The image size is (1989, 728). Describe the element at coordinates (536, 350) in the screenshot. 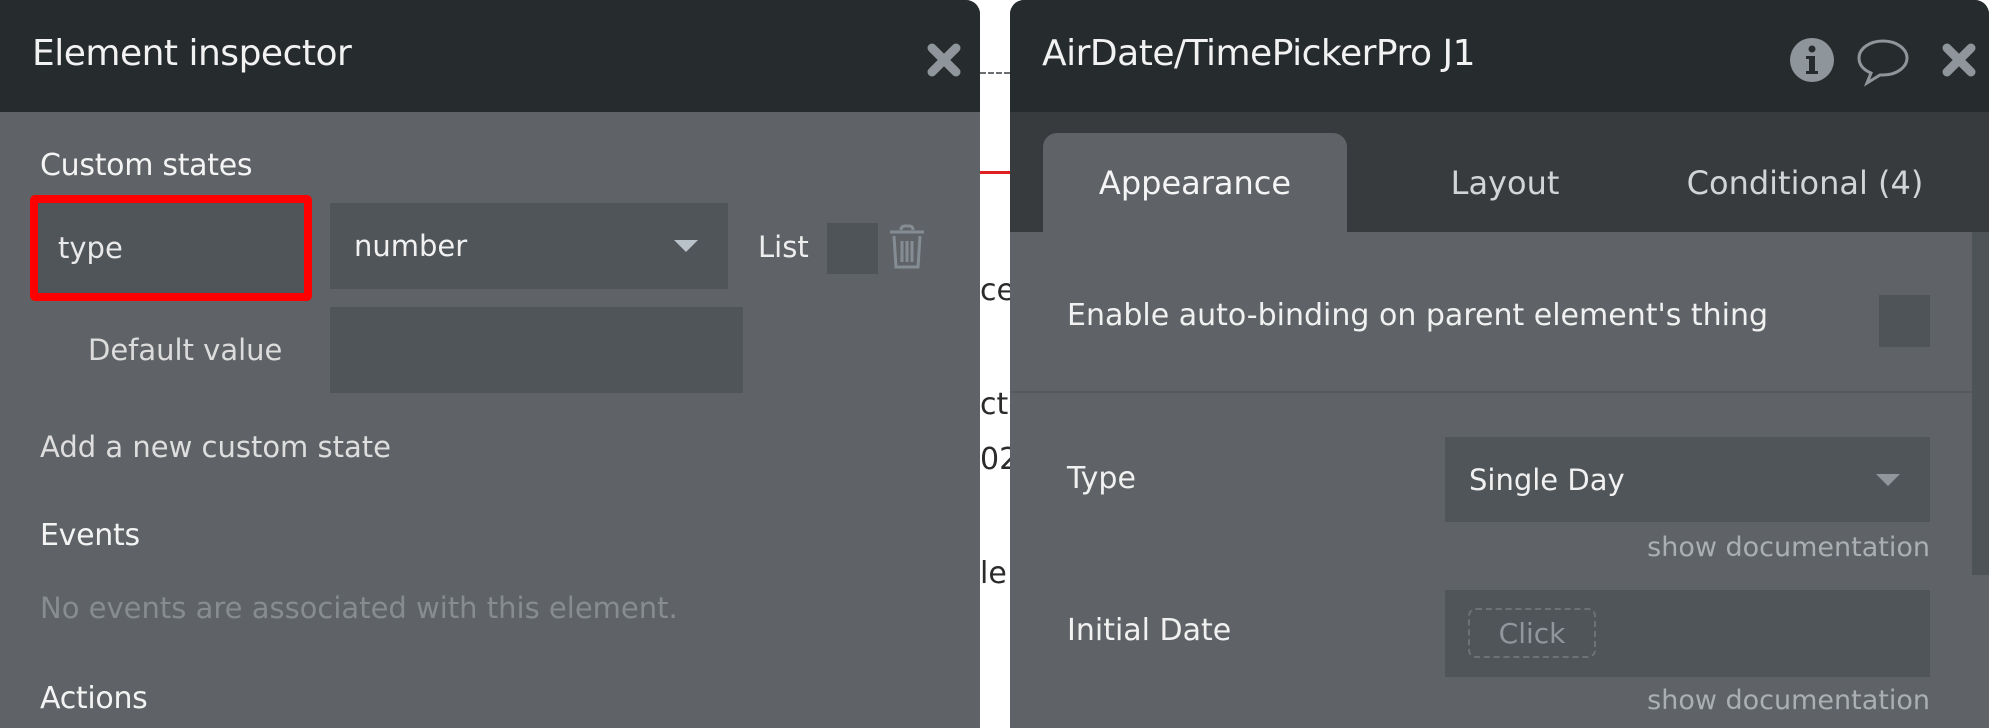

I see `default-value-input` at that location.